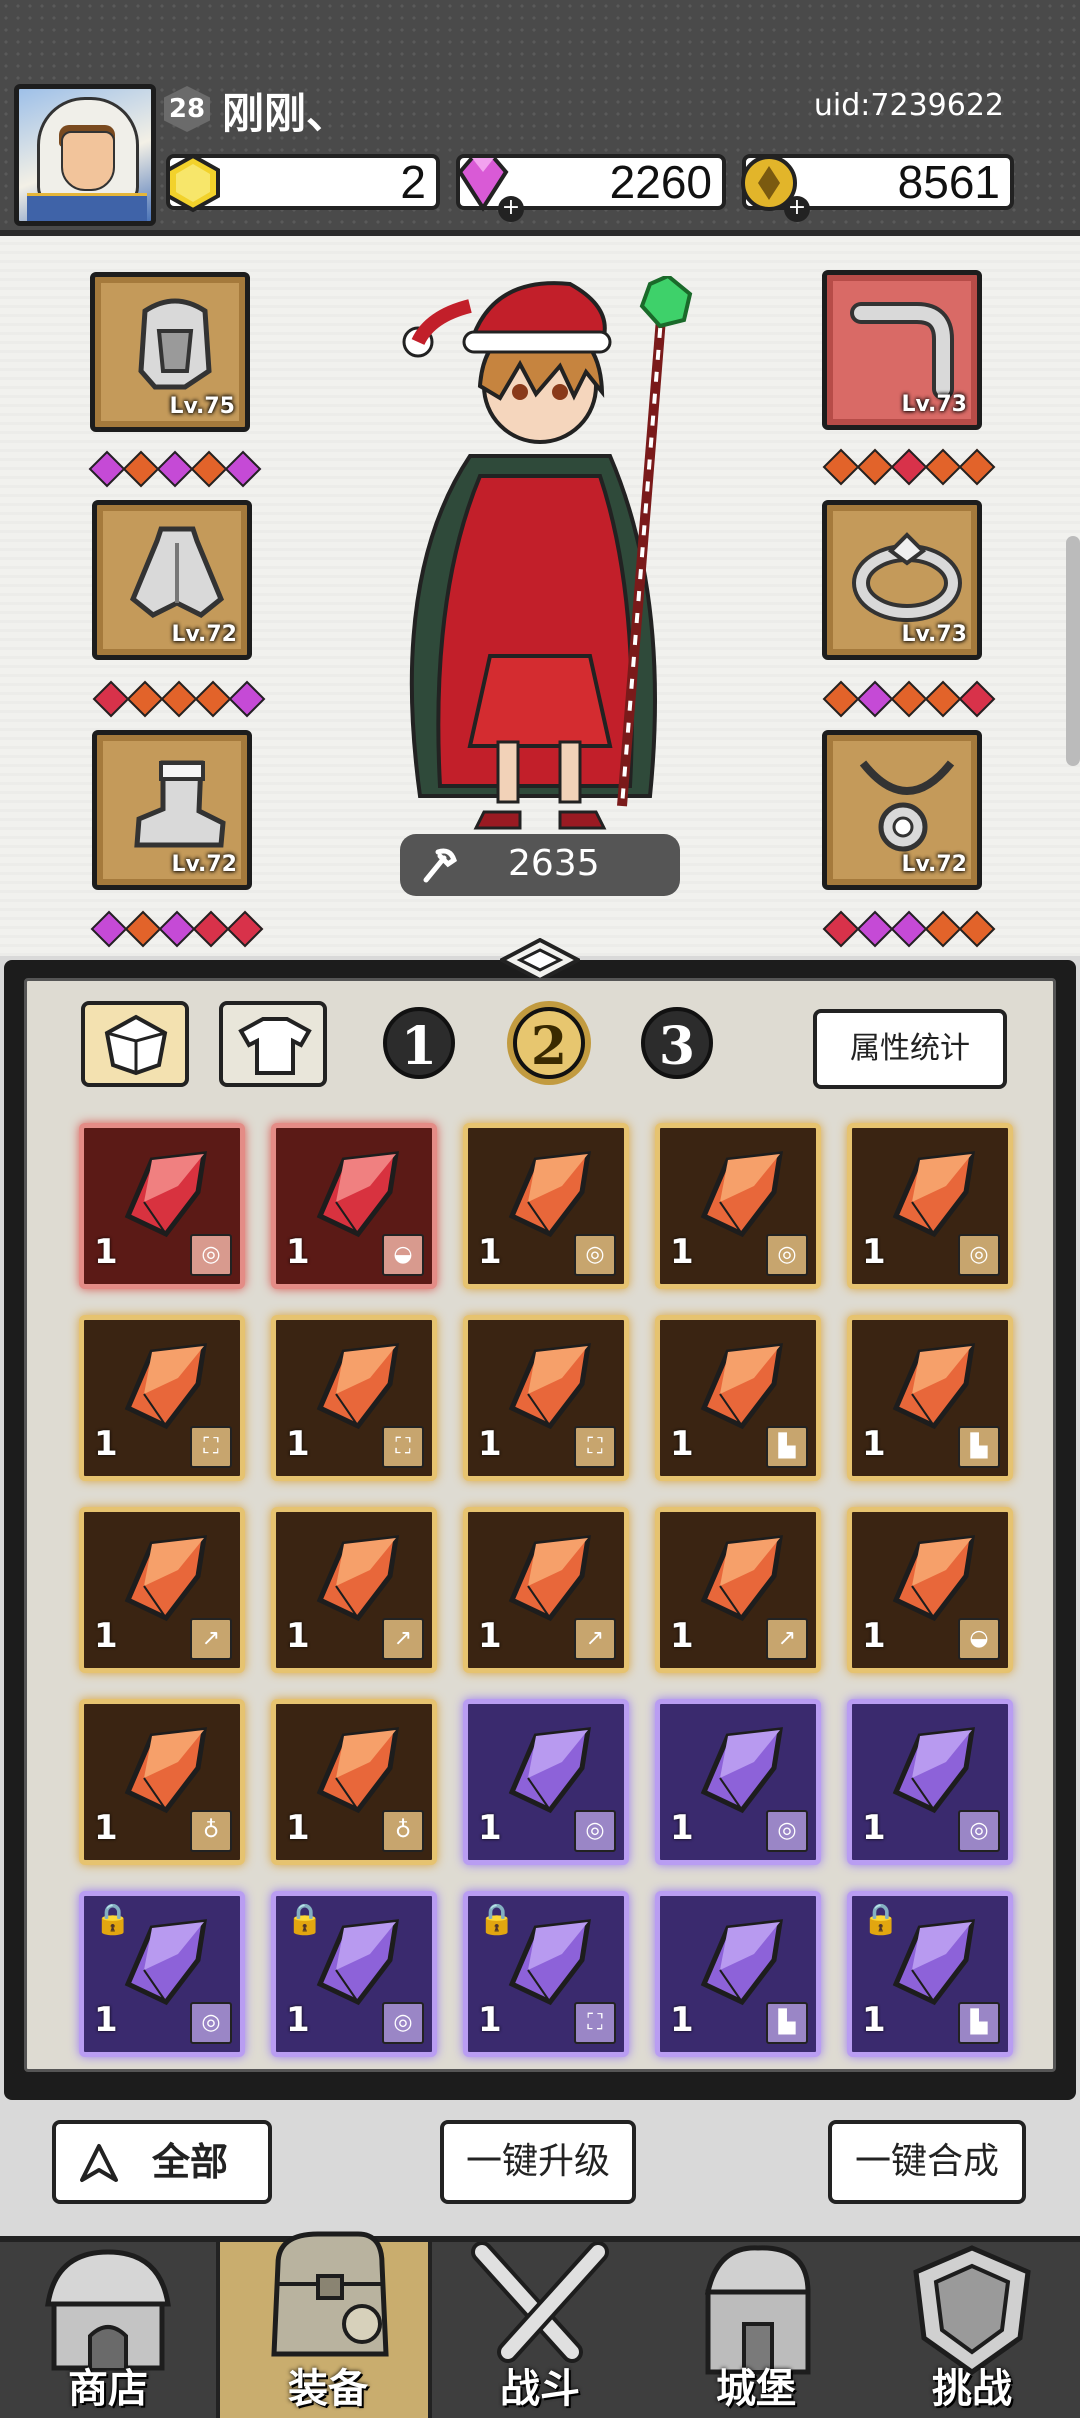 This screenshot has width=1080, height=2418. What do you see at coordinates (546, 1974) in the screenshot?
I see `gem-cell: 🔒 1 ⛶` at bounding box center [546, 1974].